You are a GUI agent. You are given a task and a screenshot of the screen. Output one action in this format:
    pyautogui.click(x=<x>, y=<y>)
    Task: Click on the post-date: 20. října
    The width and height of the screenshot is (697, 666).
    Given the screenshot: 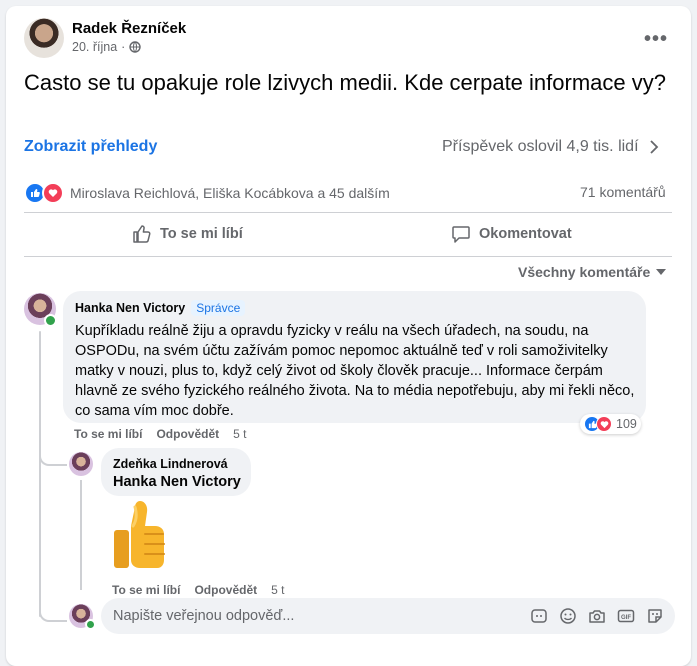 What is the action you would take?
    pyautogui.click(x=94, y=47)
    